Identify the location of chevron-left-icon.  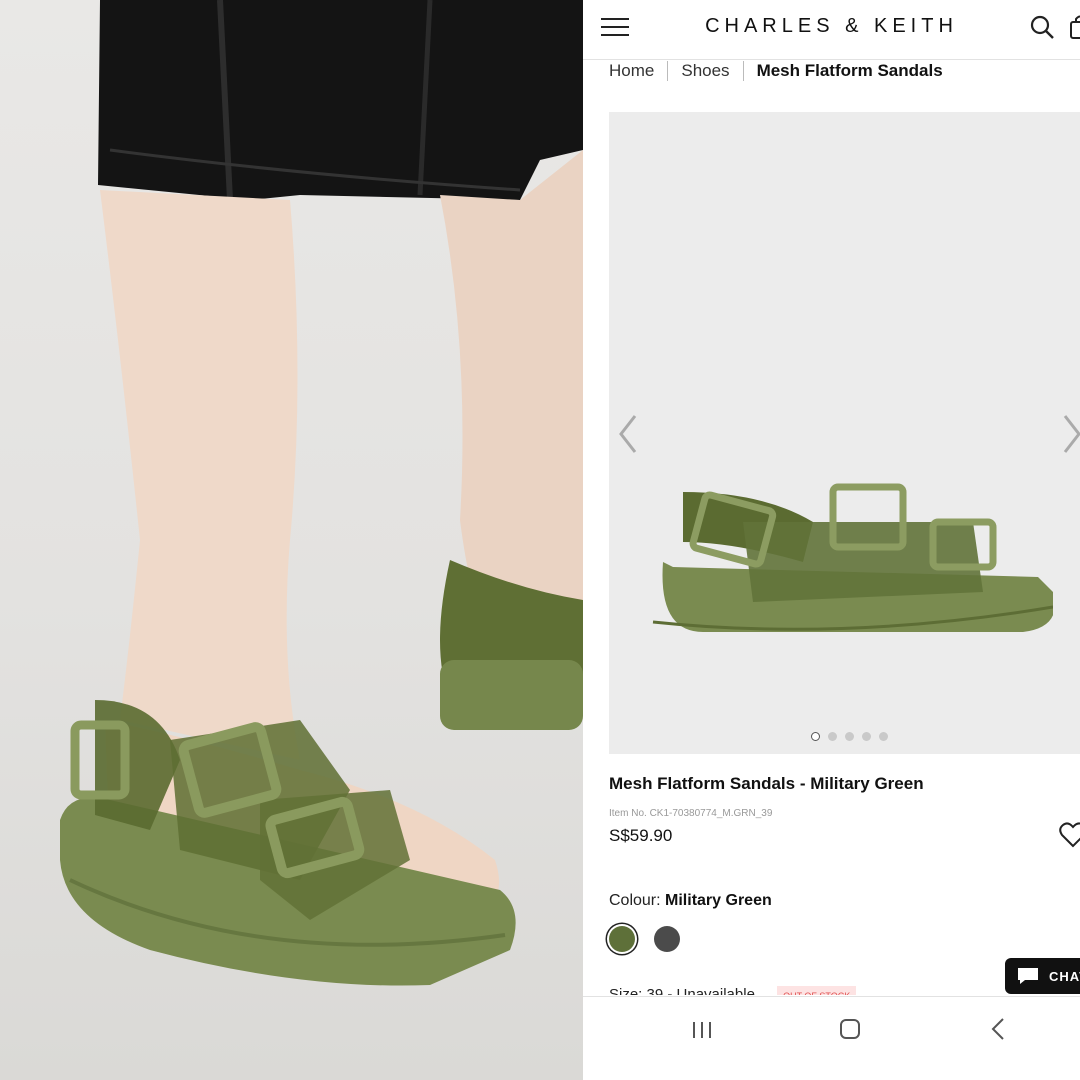
(628, 434).